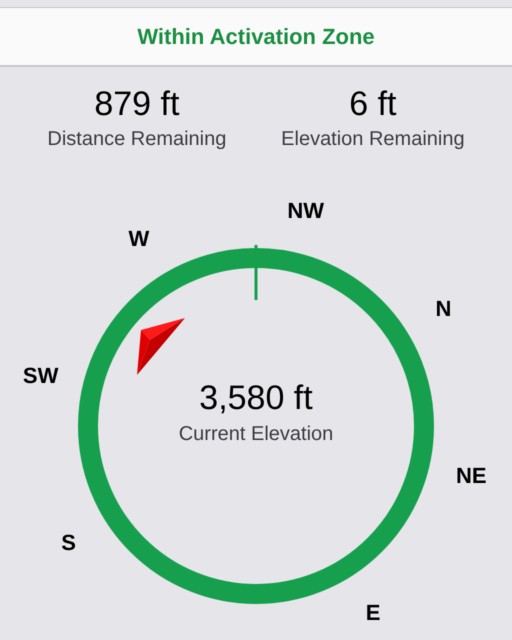 This screenshot has width=512, height=640. I want to click on elevation-label: Current Elevation, so click(256, 434).